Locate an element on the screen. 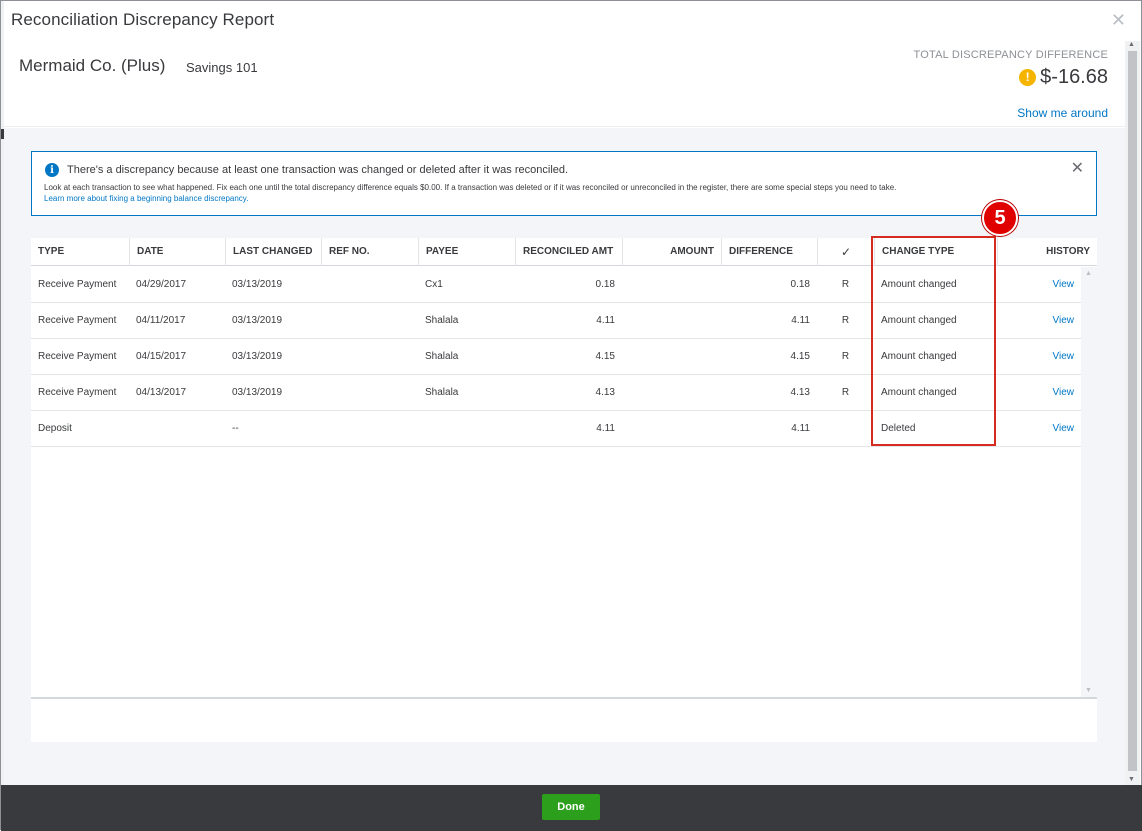 This screenshot has width=1142, height=831. done-button: Done is located at coordinates (571, 807).